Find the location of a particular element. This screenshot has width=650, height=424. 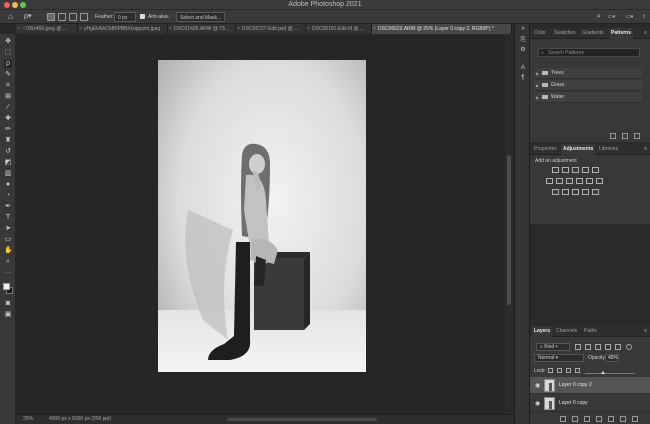

arrange-documents-icon: ▭▾ is located at coordinates (629, 17).